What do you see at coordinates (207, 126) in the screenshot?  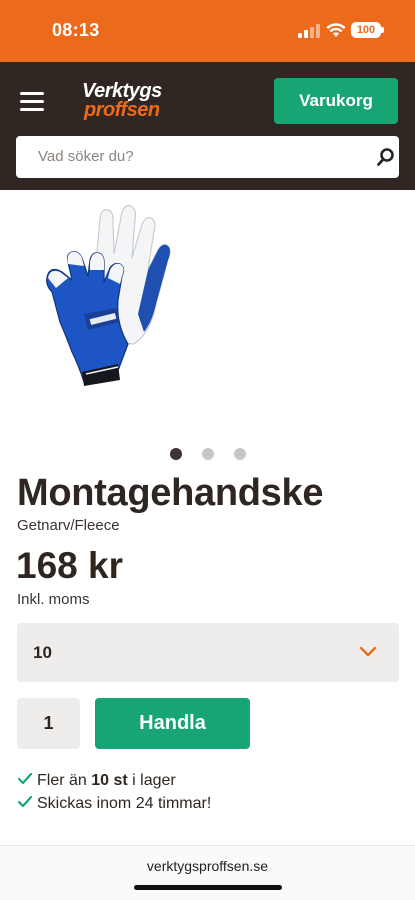 I see `site-header: Verktygs proffsen Varukorg Vad söker du?` at bounding box center [207, 126].